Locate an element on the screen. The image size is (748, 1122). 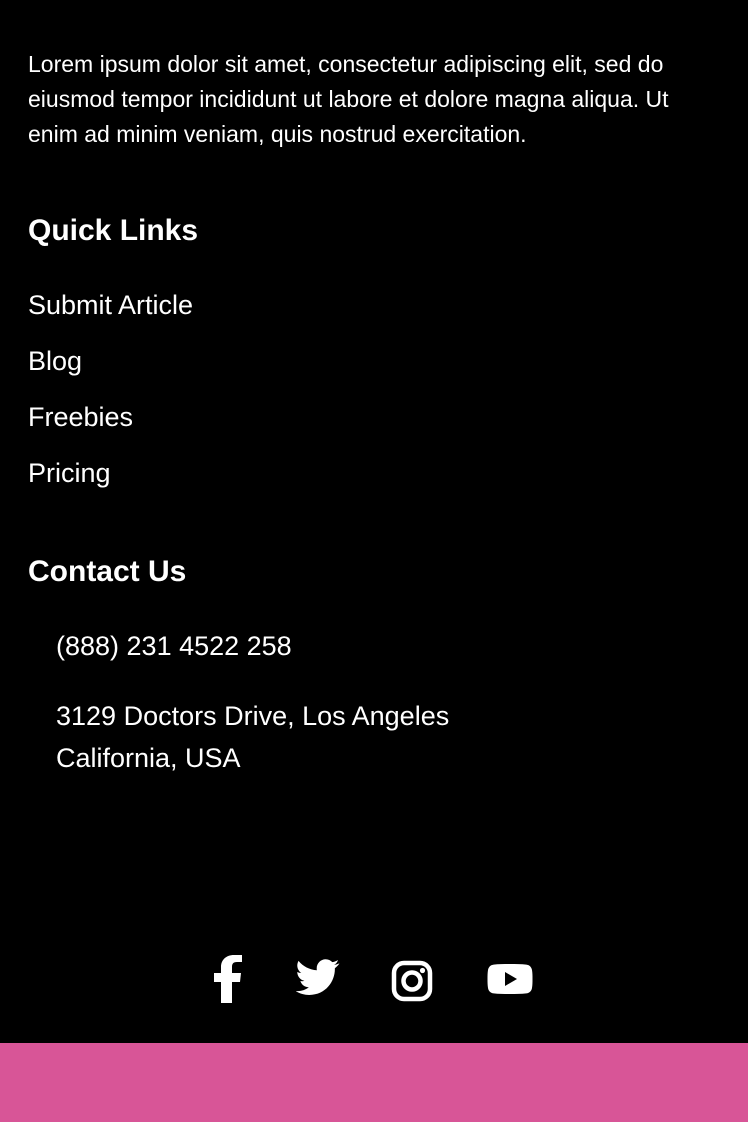
twitter-link is located at coordinates (318, 977).